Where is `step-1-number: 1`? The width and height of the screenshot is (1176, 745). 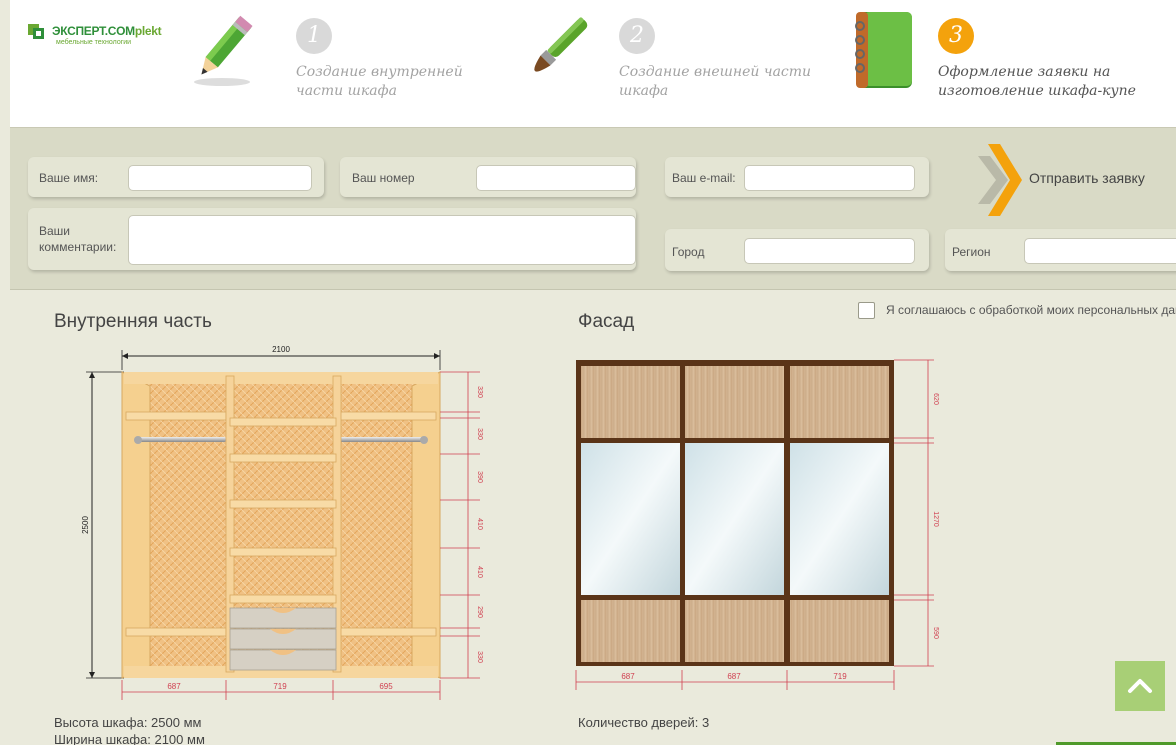 step-1-number: 1 is located at coordinates (314, 36).